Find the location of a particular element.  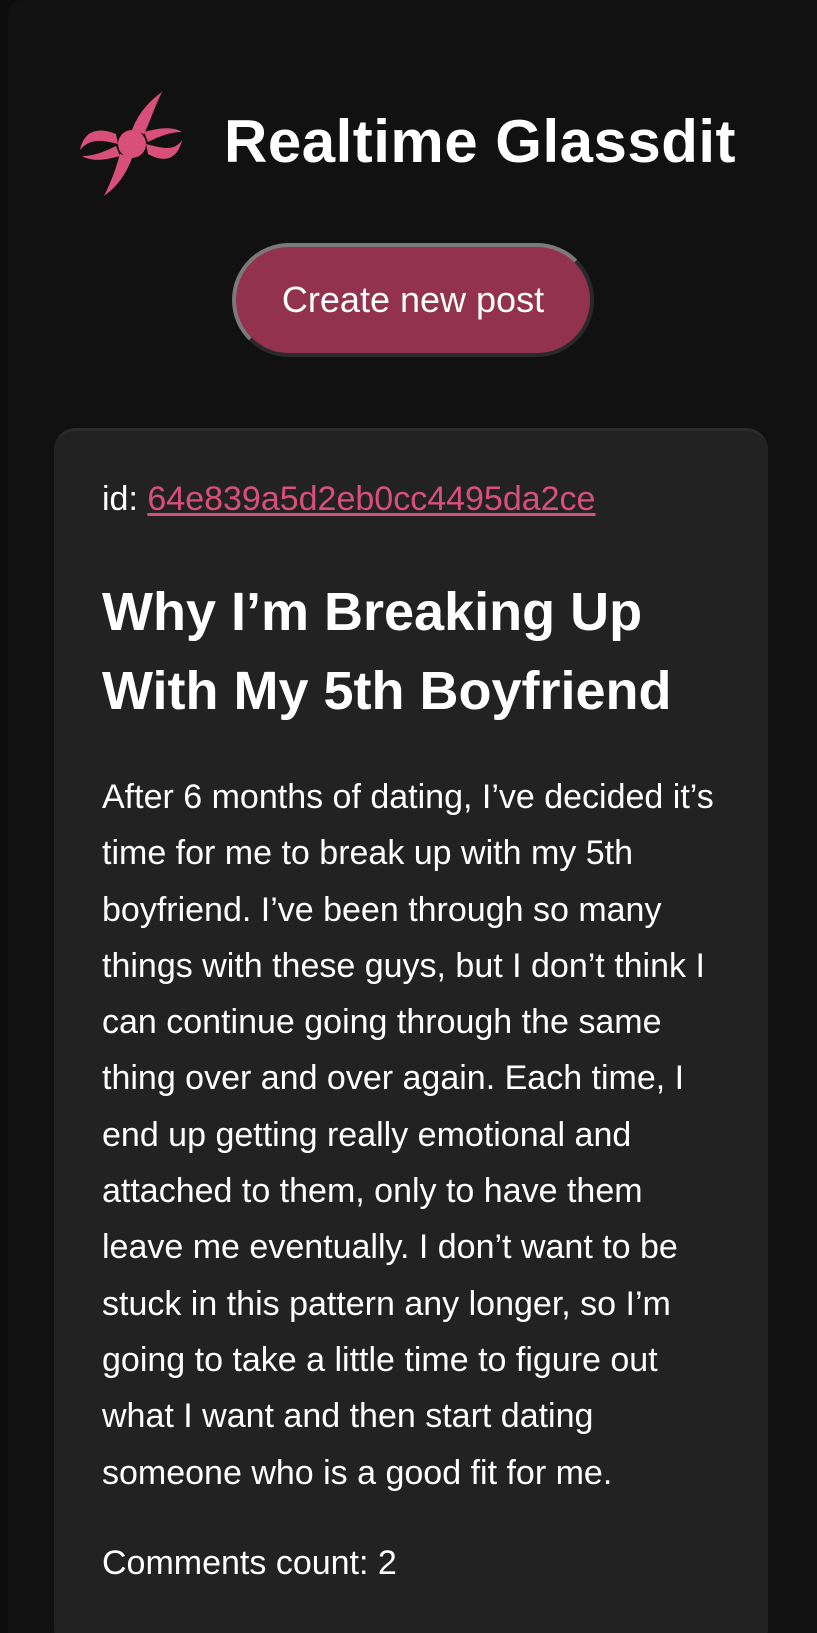

comments-count: Comments count: 2 is located at coordinates (249, 1563).